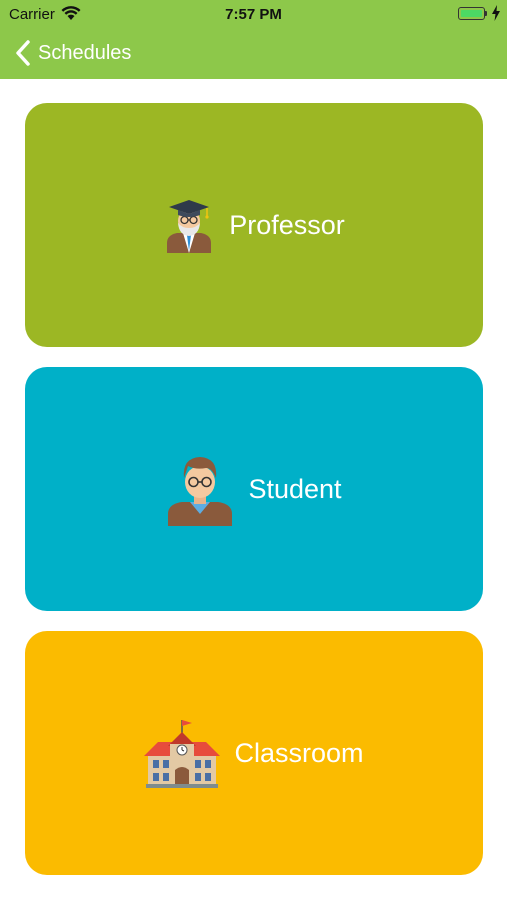 The height and width of the screenshot is (900, 507). I want to click on back-label: Schedules, so click(85, 52).